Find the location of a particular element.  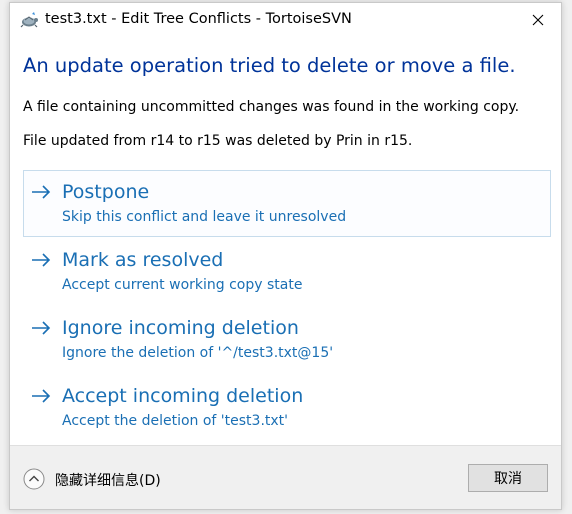

close-button is located at coordinates (538, 20).